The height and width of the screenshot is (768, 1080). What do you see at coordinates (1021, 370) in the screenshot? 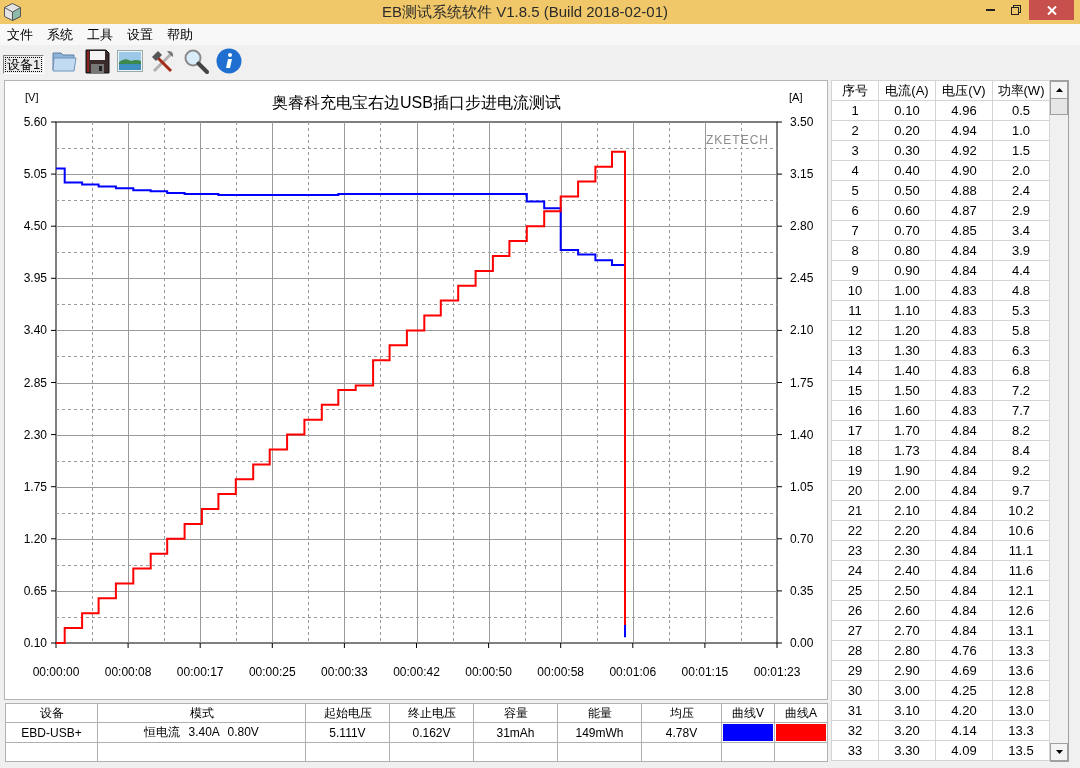
I see `table-cell: 6.8` at bounding box center [1021, 370].